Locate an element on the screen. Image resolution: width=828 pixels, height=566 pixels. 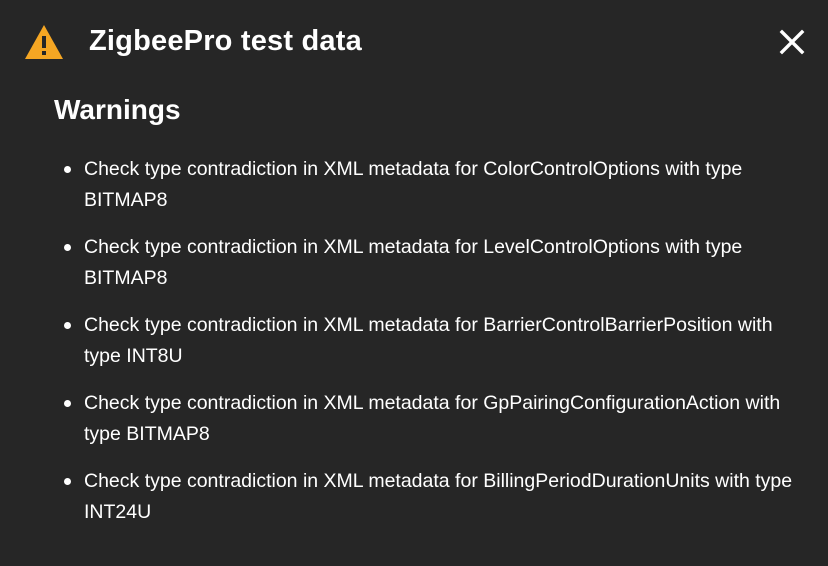
close-x-icon is located at coordinates (792, 46).